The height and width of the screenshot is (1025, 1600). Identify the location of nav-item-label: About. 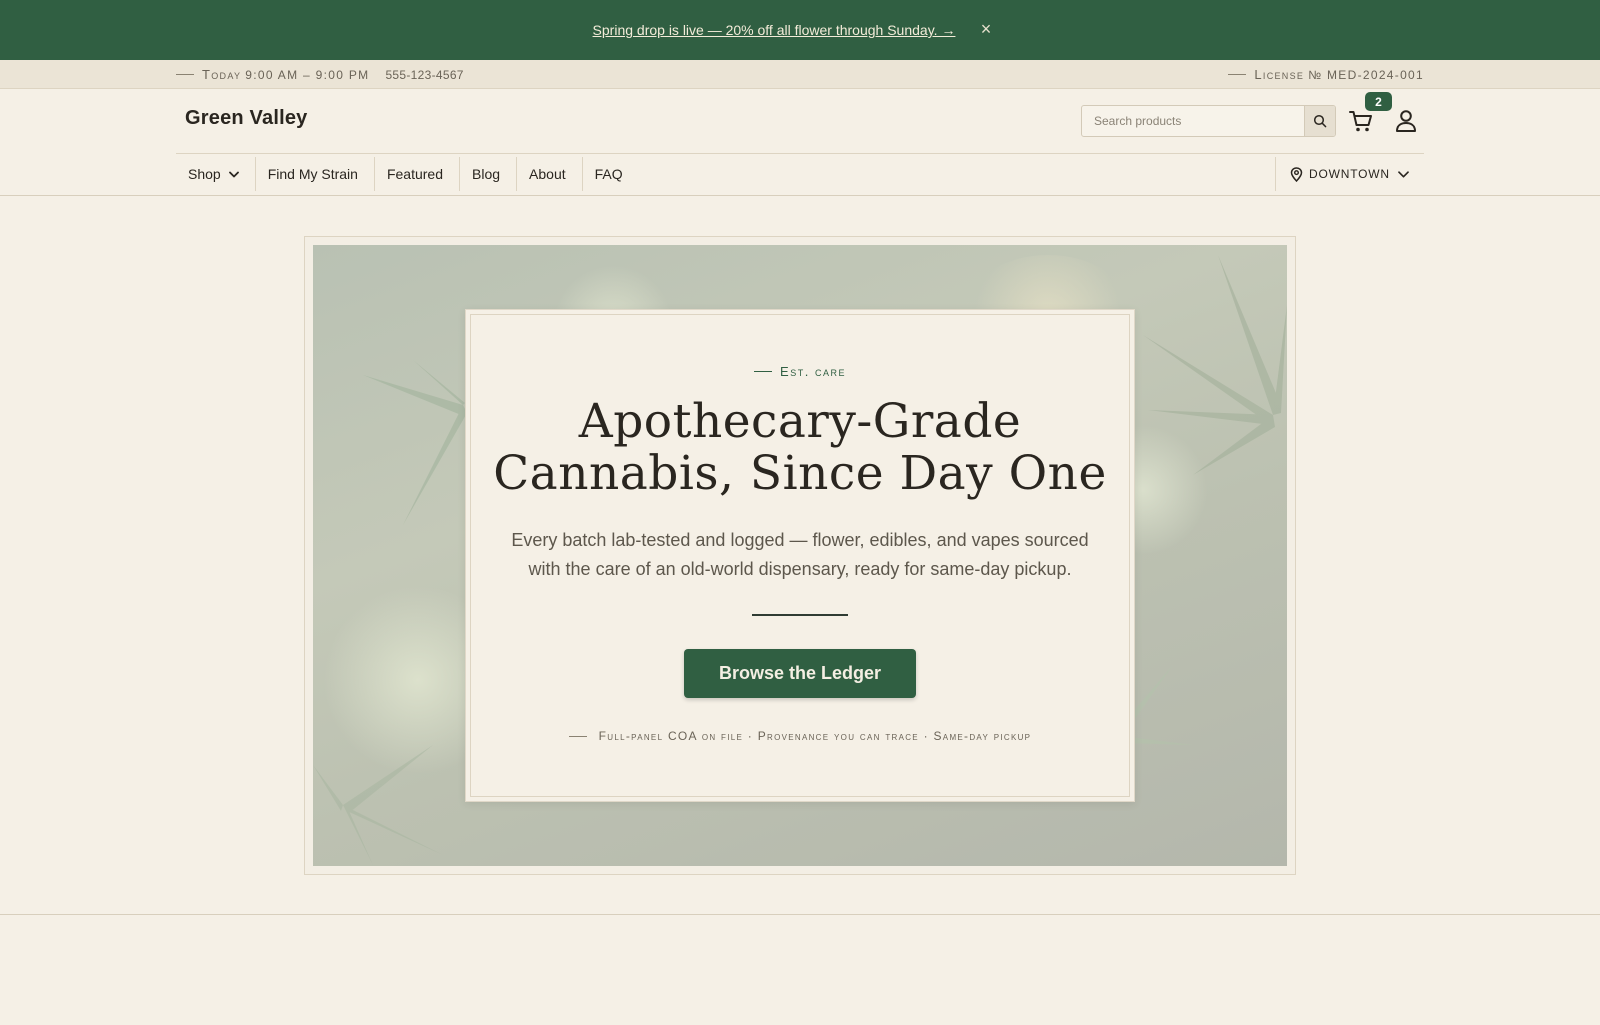
(547, 174).